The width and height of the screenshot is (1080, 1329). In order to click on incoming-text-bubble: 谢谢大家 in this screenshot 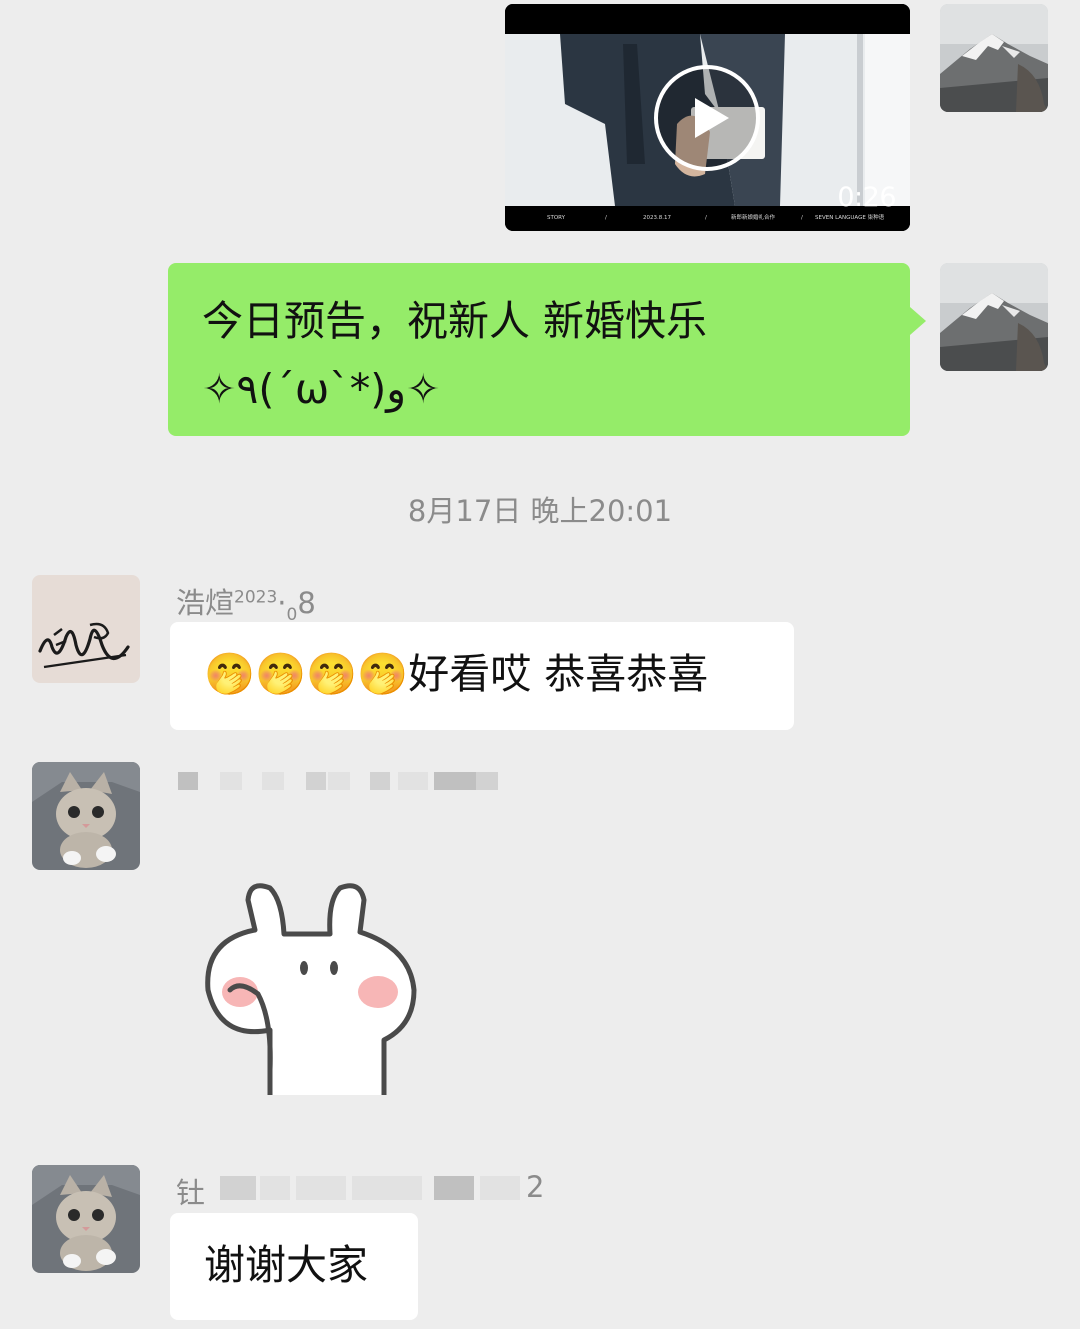, I will do `click(294, 1266)`.